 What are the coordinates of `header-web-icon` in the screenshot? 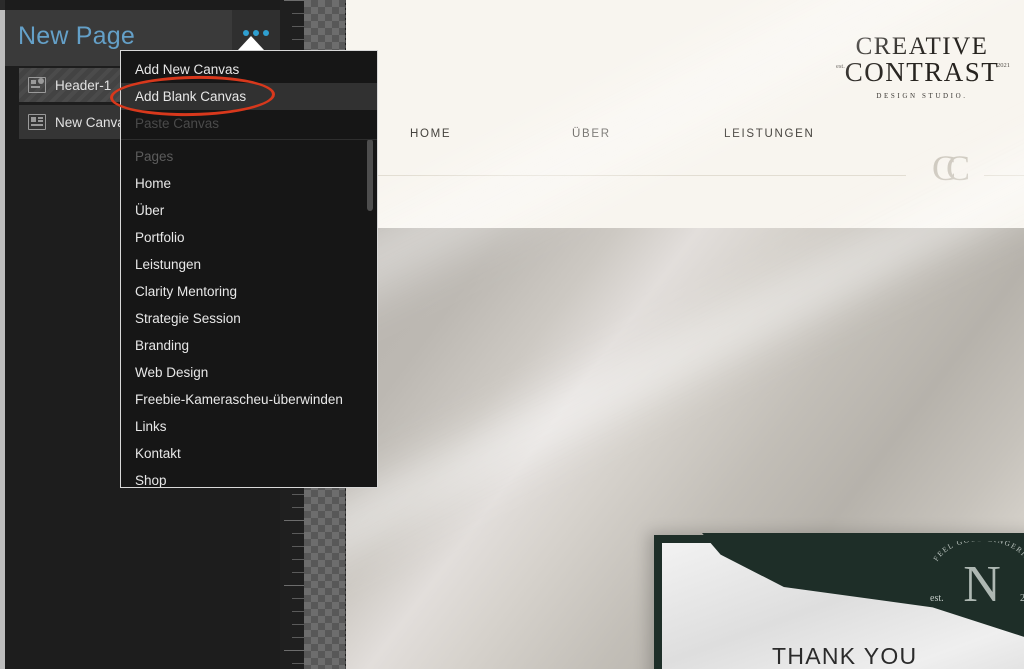 It's located at (37, 85).